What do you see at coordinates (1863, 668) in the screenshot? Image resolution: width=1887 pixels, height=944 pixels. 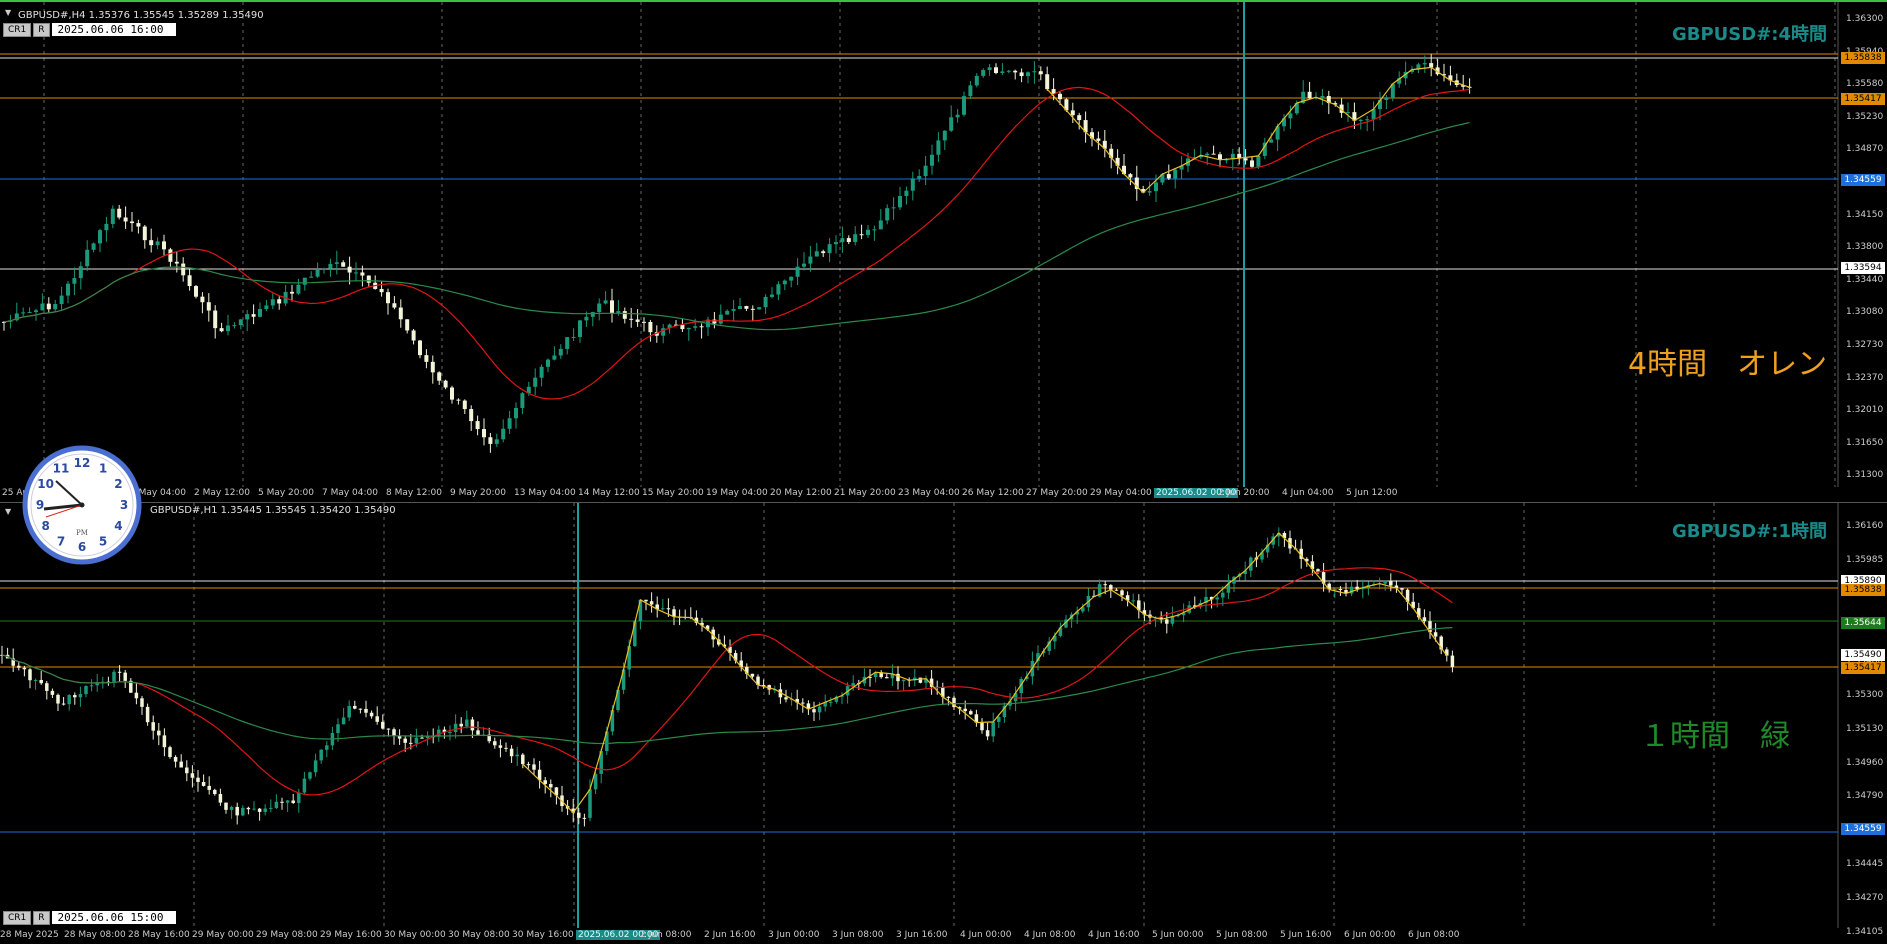 I see `price-tag: 1.35417` at bounding box center [1863, 668].